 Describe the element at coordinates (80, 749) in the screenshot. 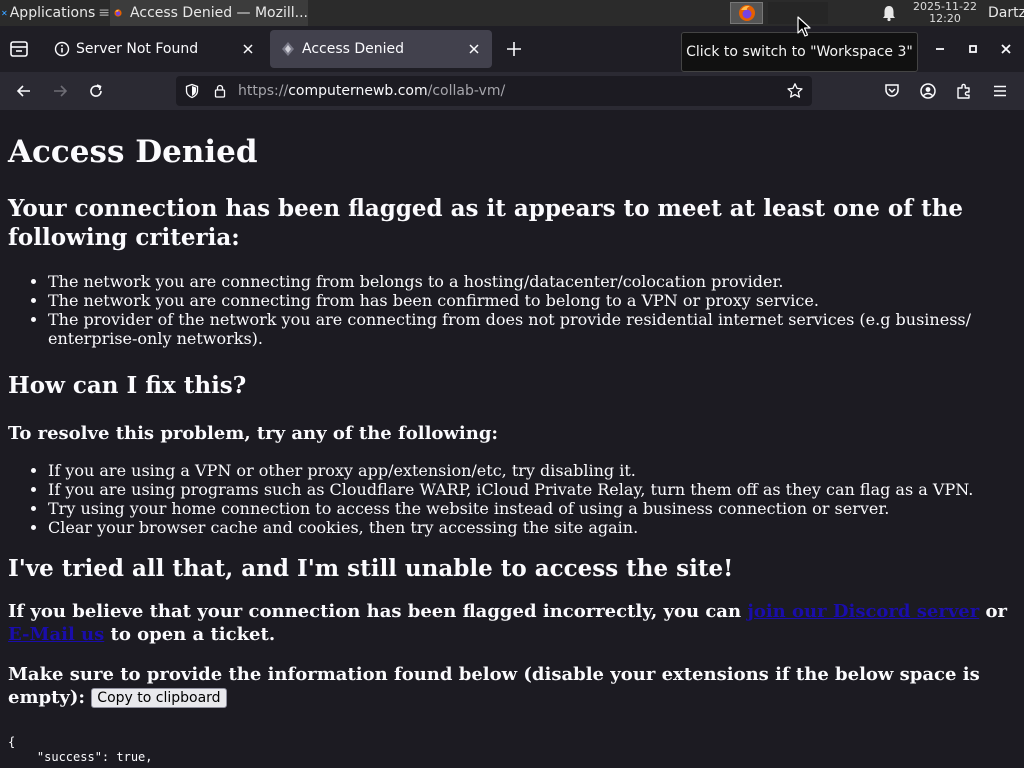

I see `connection-info-json: { "success": true,` at that location.